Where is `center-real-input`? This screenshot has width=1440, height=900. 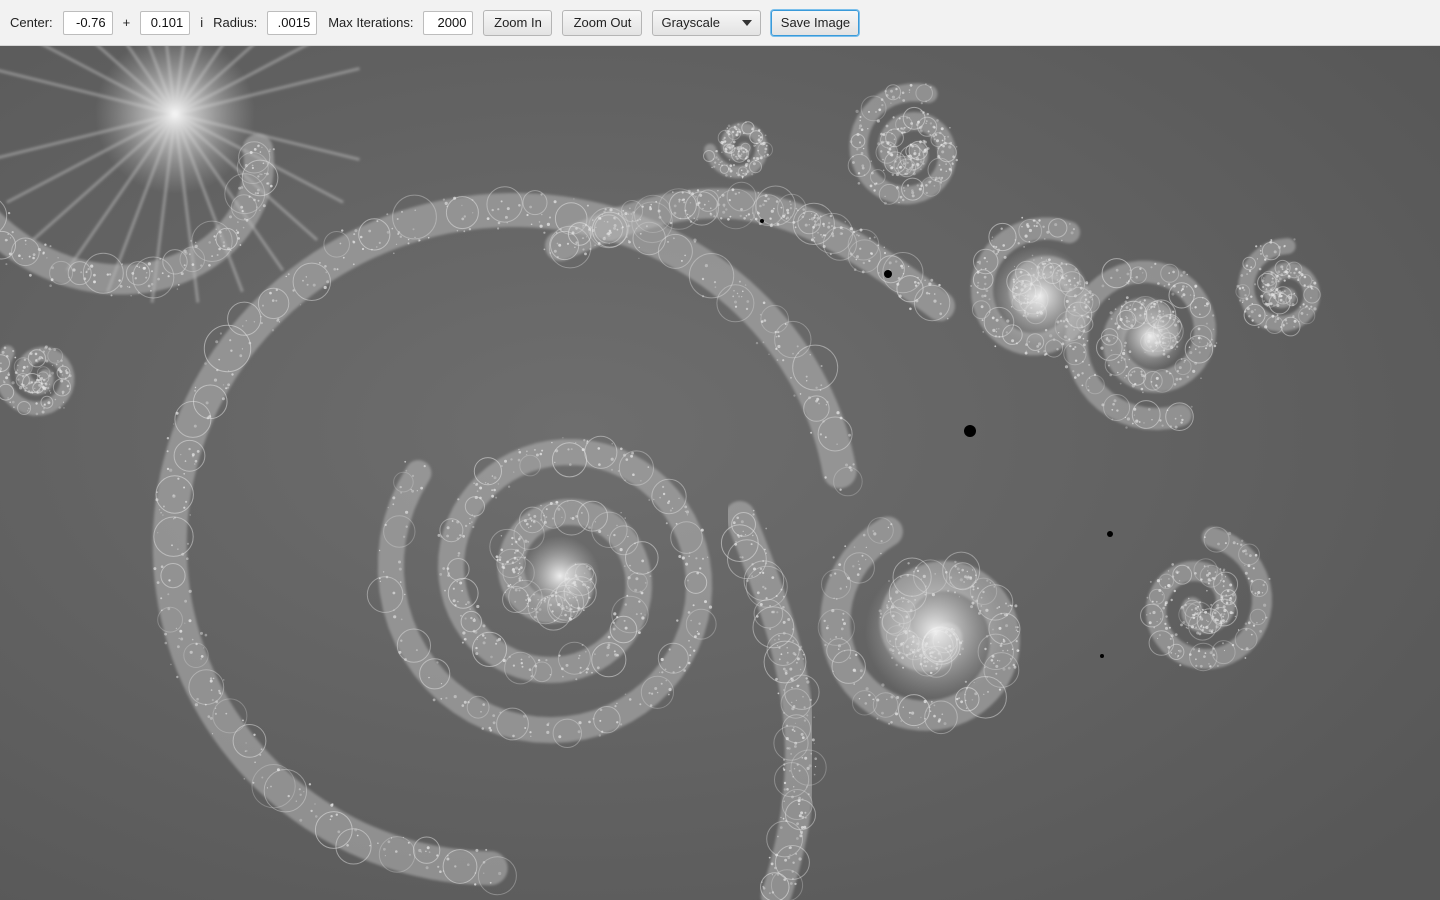
center-real-input is located at coordinates (87, 22).